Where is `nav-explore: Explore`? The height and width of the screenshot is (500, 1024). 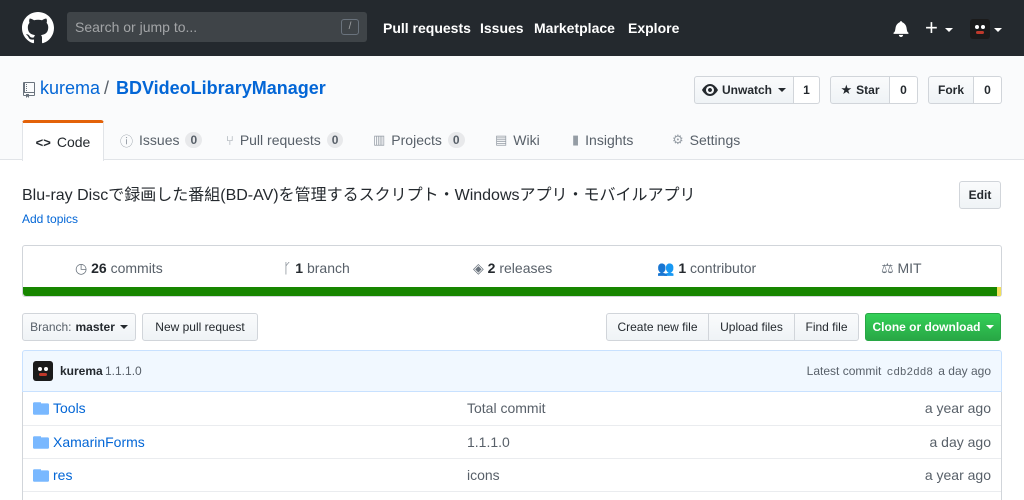
nav-explore: Explore is located at coordinates (653, 28).